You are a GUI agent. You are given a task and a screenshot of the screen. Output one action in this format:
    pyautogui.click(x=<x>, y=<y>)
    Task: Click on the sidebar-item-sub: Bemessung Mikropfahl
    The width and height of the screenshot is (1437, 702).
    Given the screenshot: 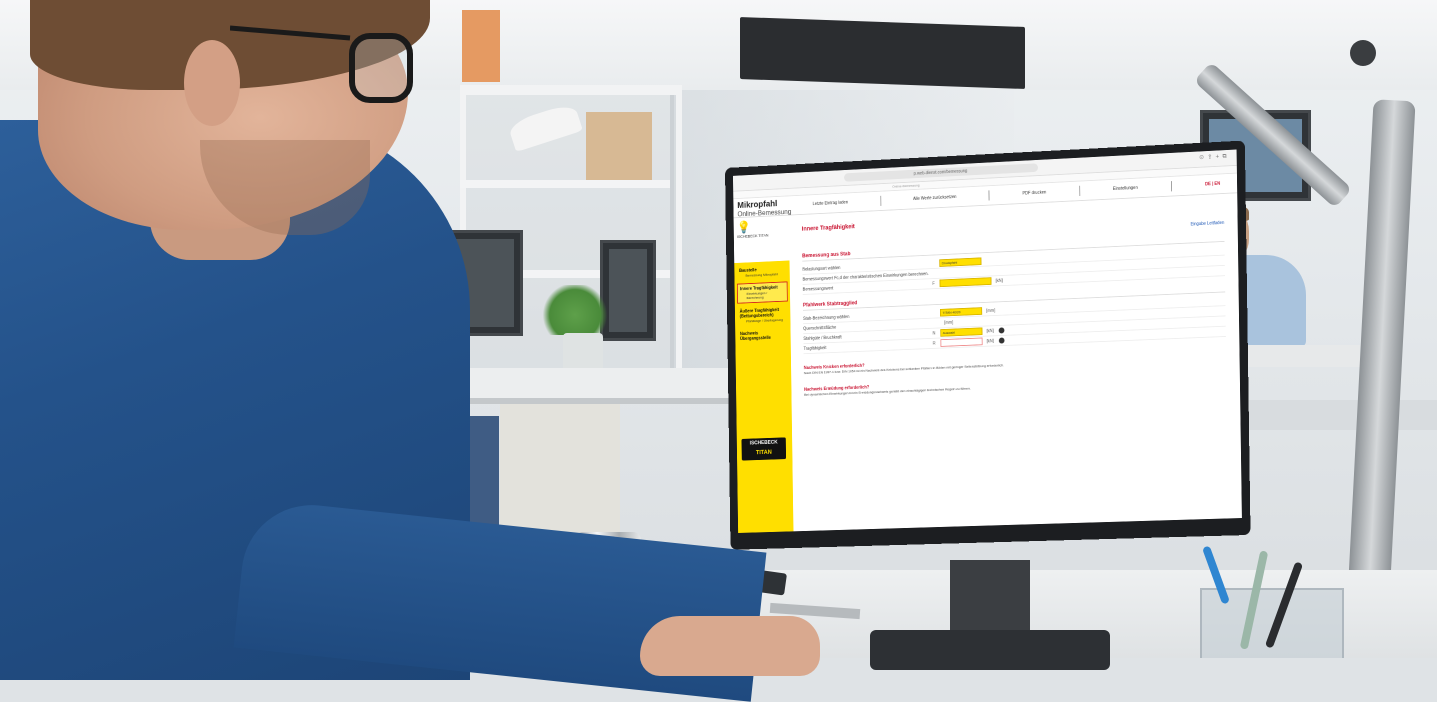 What is the action you would take?
    pyautogui.click(x=761, y=274)
    